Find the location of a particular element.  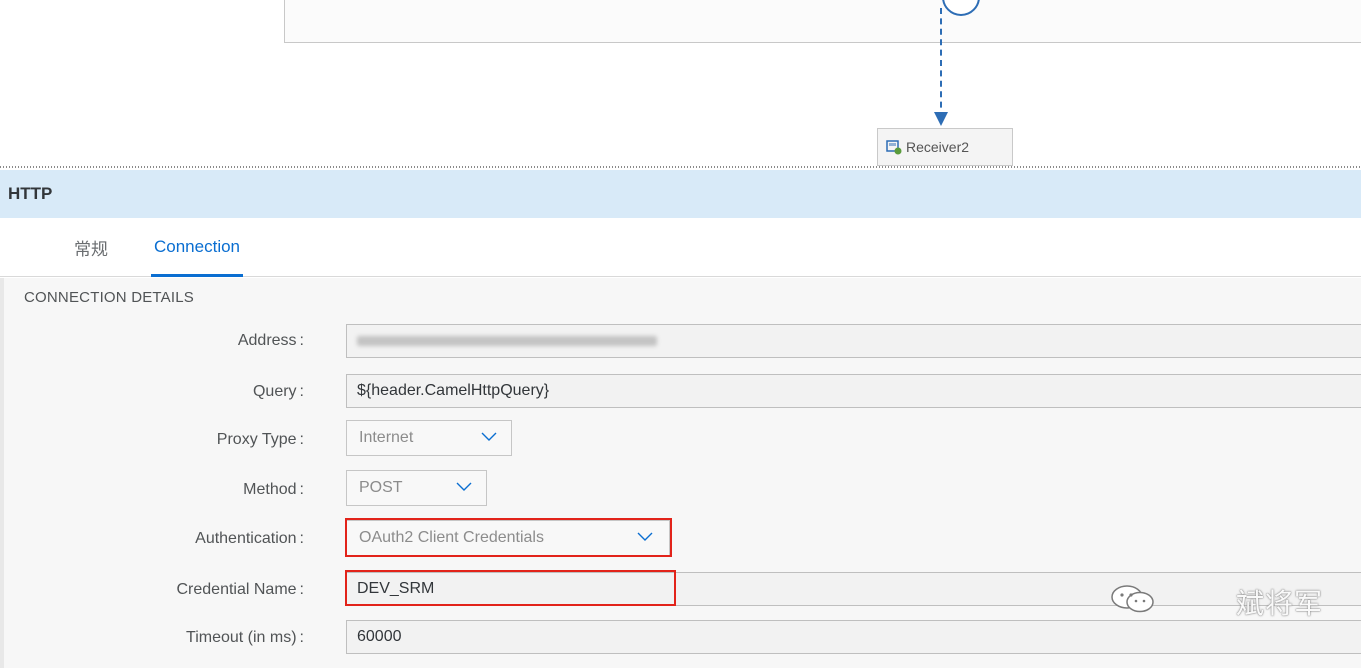

timeout-value: 60000 is located at coordinates (379, 636).